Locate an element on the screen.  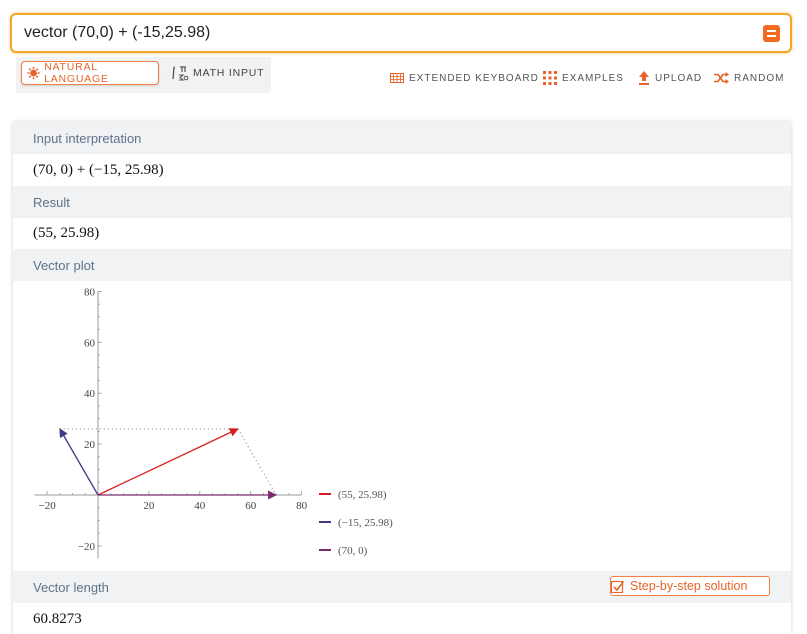
checkbox-icon is located at coordinates (617, 586).